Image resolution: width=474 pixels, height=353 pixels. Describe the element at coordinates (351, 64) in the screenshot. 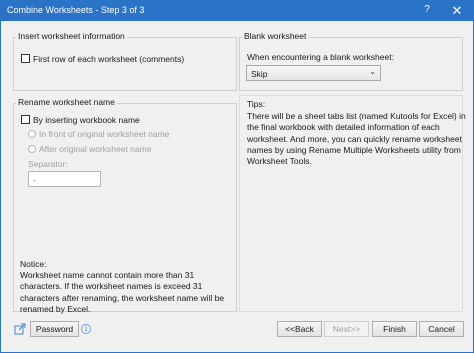

I see `blank-worksheet-group` at that location.